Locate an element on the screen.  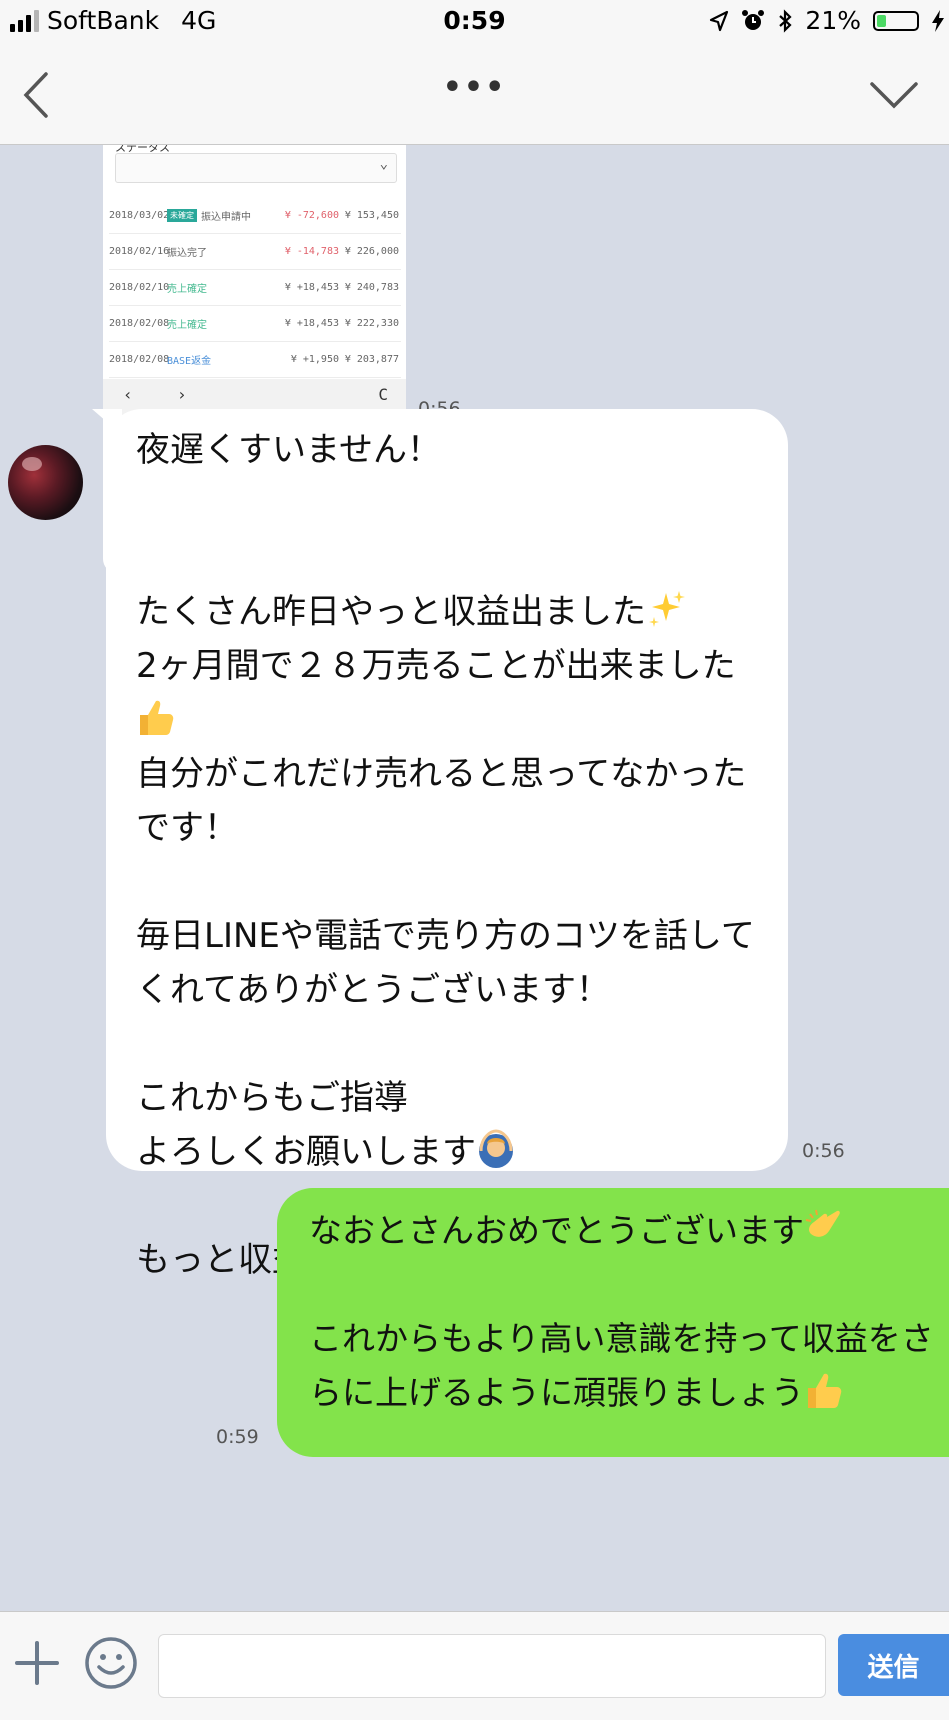
screenshot-row: 2018/03/02 未確定 振込申請中 ¥ -72,600 ¥ 153,450 is located at coordinates (255, 215).